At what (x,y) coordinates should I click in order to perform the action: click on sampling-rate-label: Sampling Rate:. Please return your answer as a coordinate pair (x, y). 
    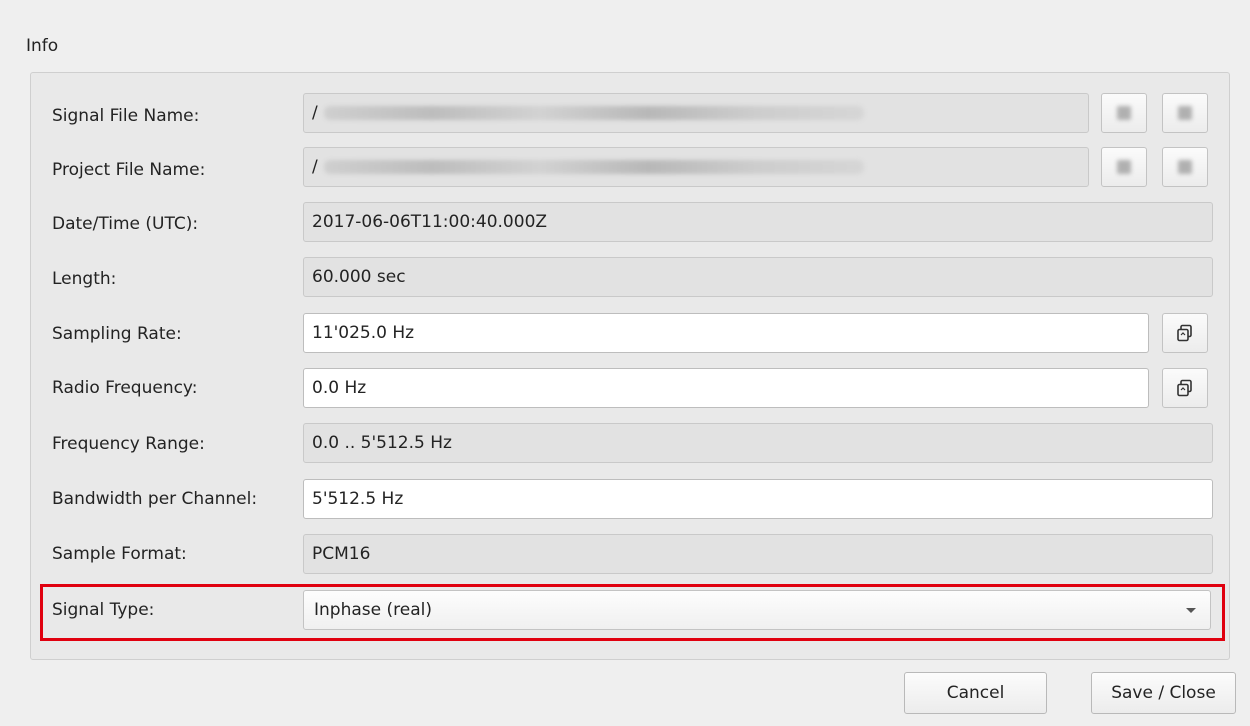
    Looking at the image, I should click on (117, 334).